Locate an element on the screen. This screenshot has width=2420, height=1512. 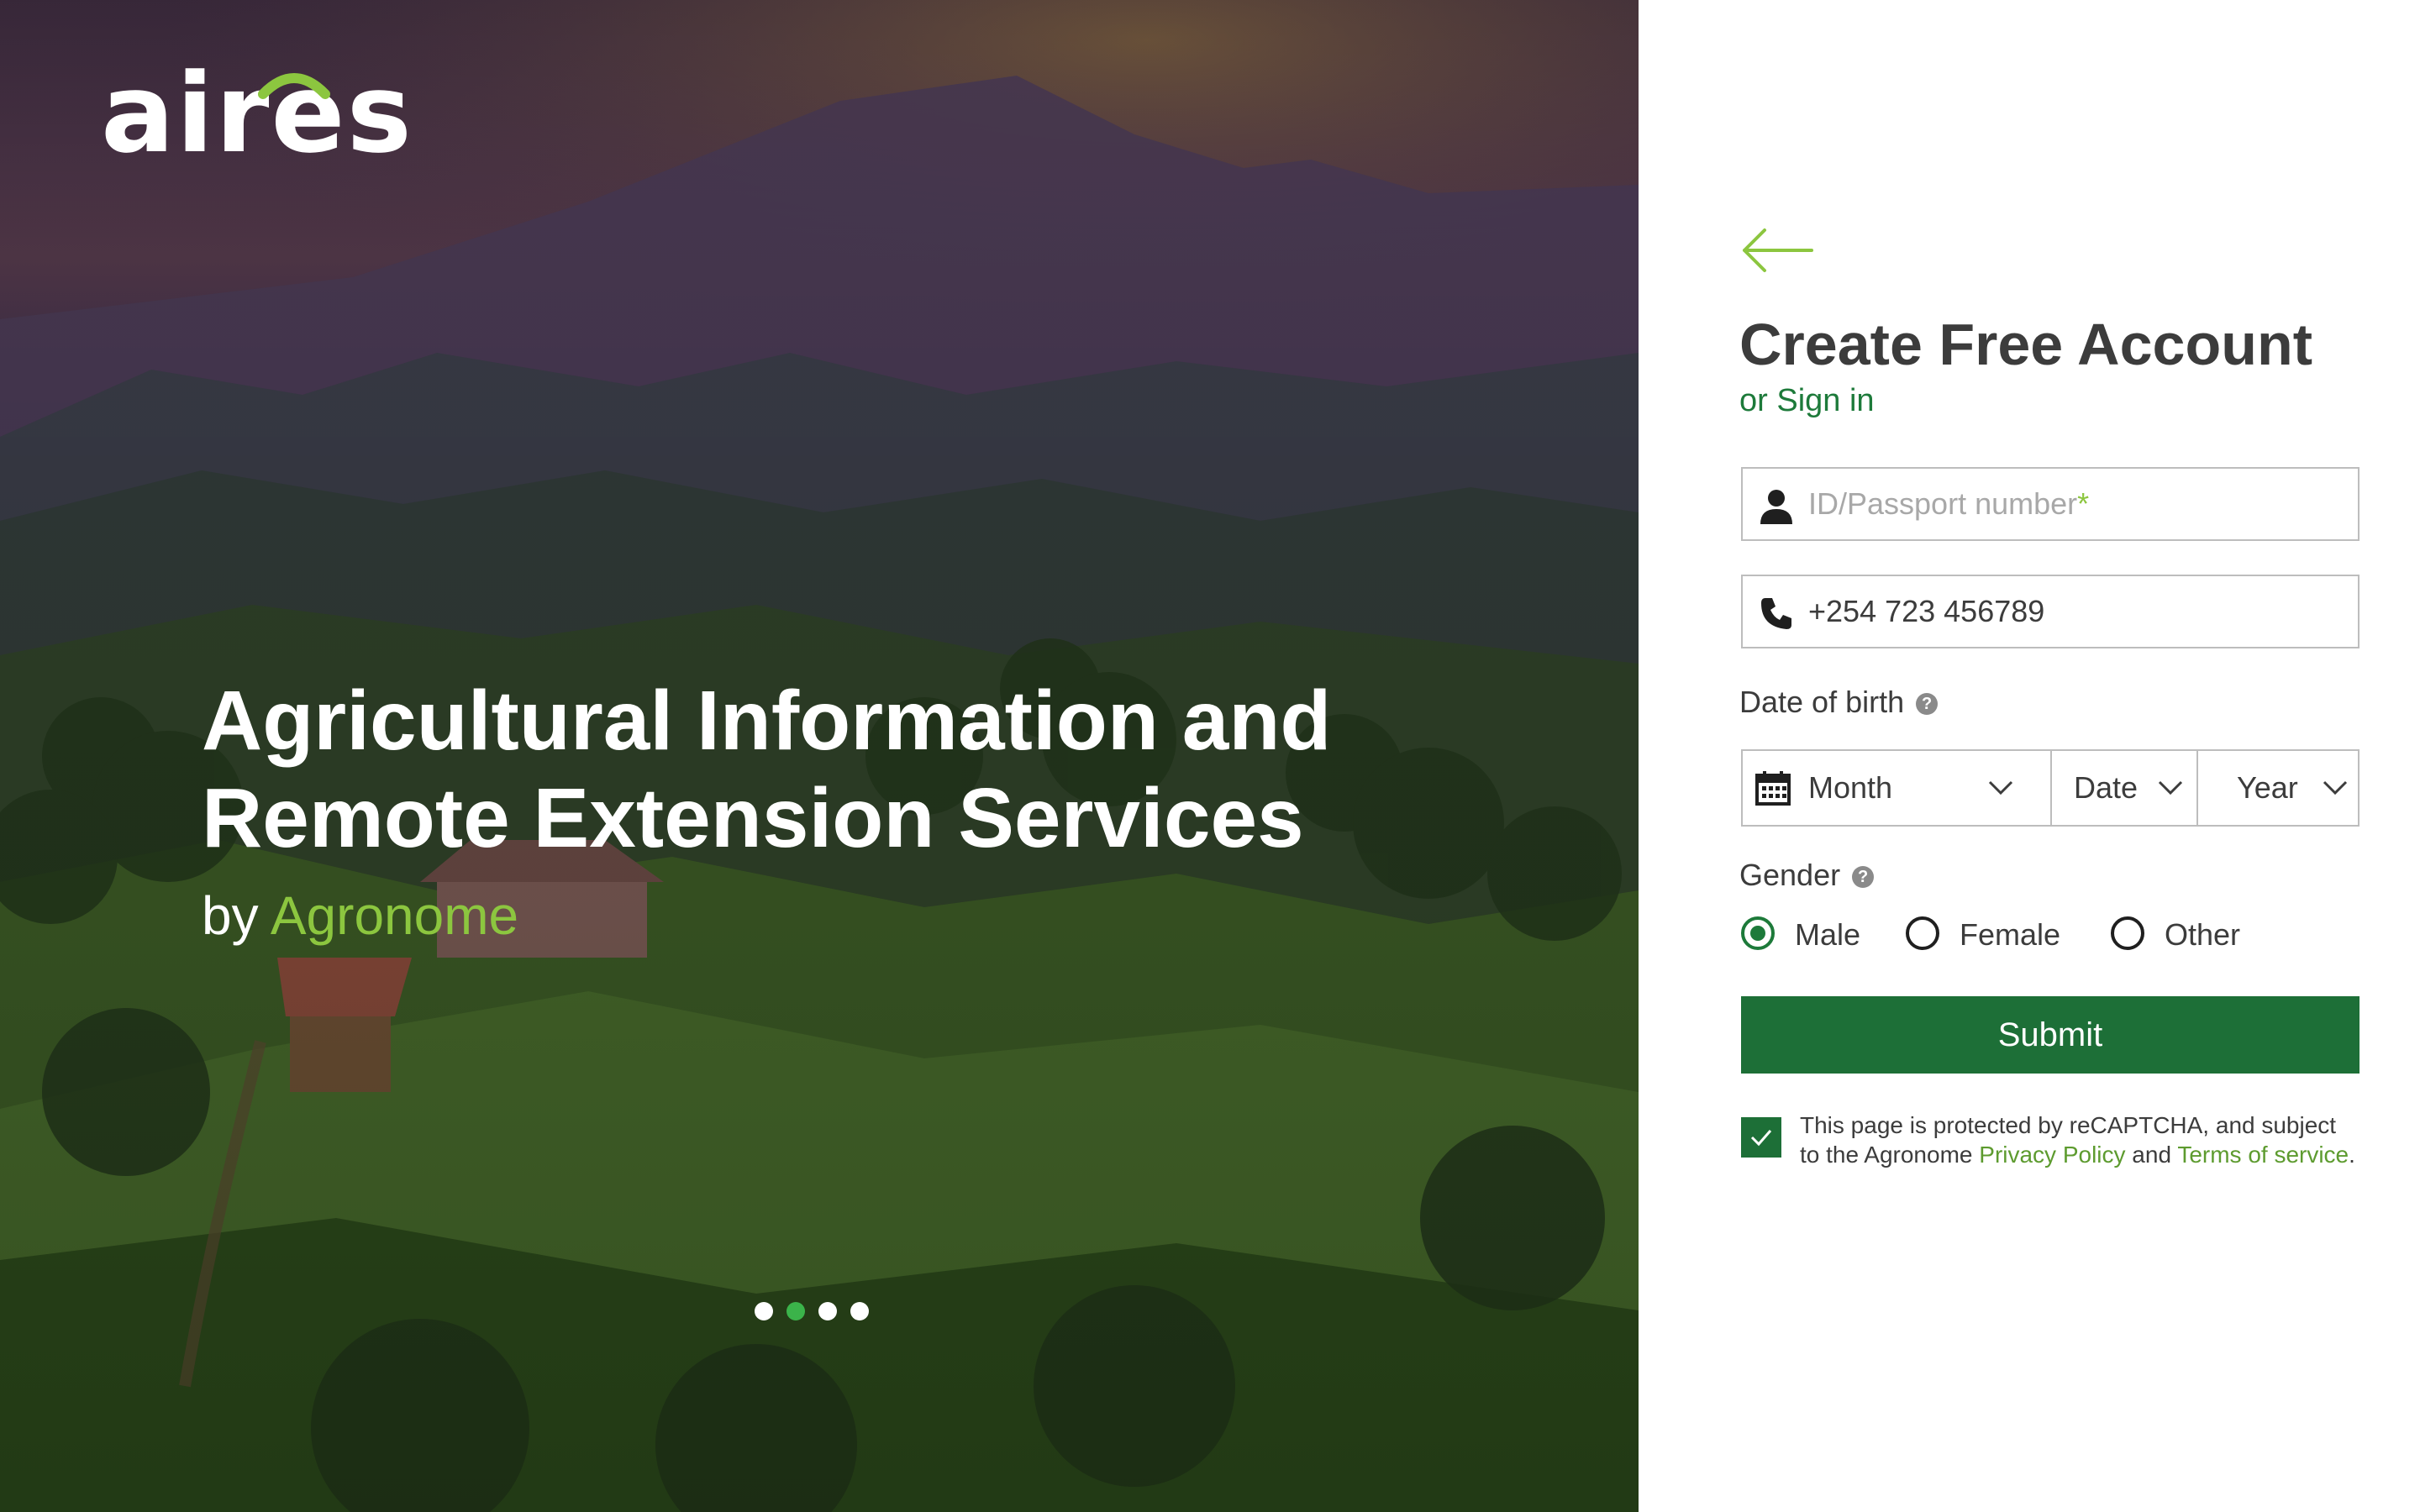
gender-option-label: Female is located at coordinates (2010, 934).